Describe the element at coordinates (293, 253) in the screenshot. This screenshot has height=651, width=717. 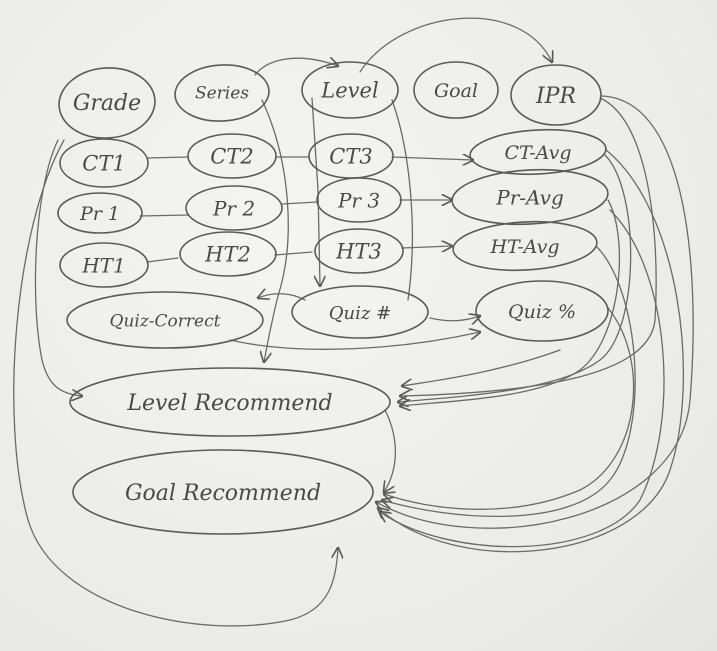
I see `edge-ht2-ht3` at that location.